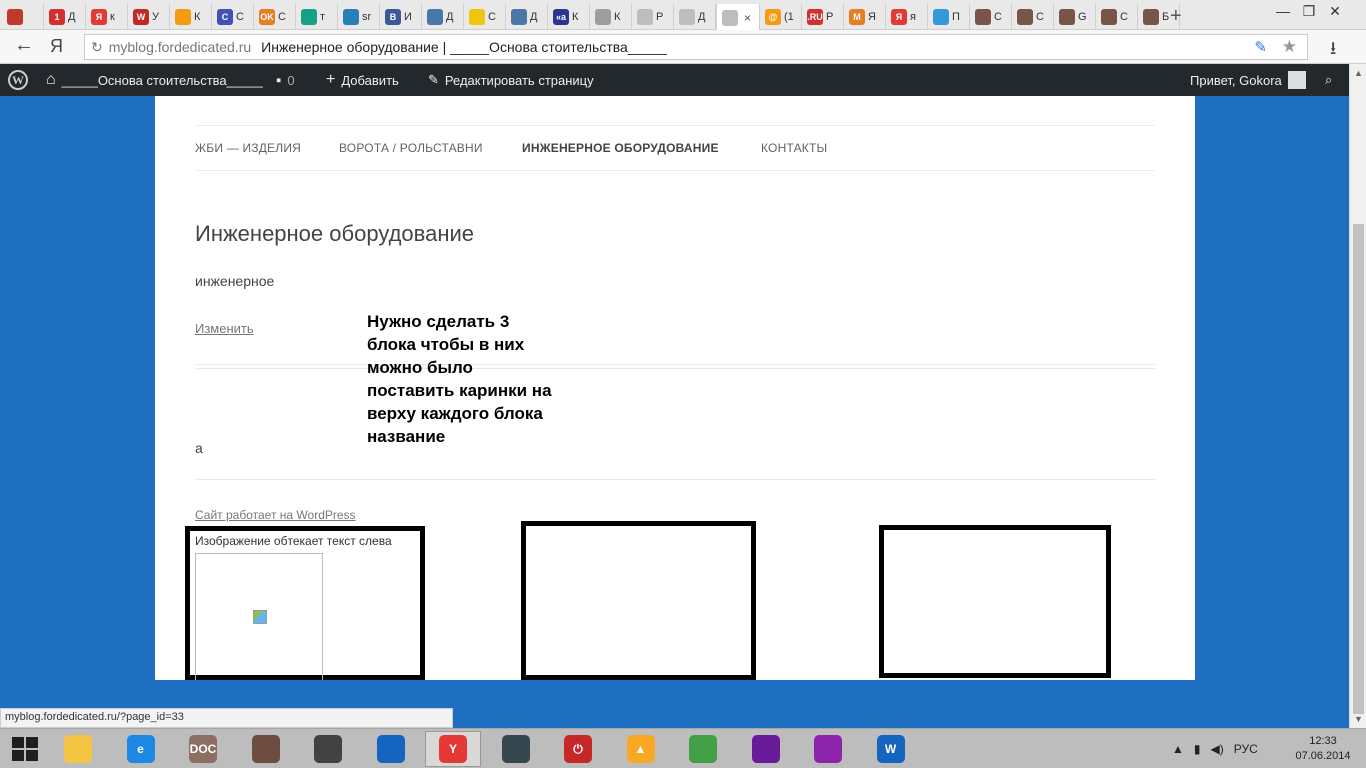 The height and width of the screenshot is (768, 1366). What do you see at coordinates (411, 148) in the screenshot?
I see `nav-item-vorota: ВОРОТА / РОЛЬСТАВНИ` at bounding box center [411, 148].